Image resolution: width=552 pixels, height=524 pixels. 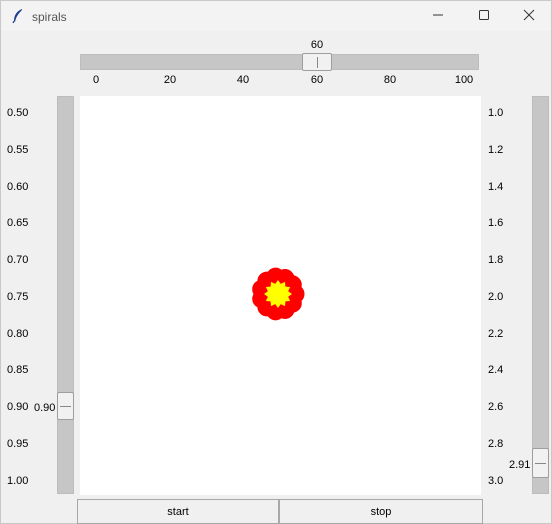 What do you see at coordinates (18, 444) in the screenshot?
I see `left-scale-tick: 0.95` at bounding box center [18, 444].